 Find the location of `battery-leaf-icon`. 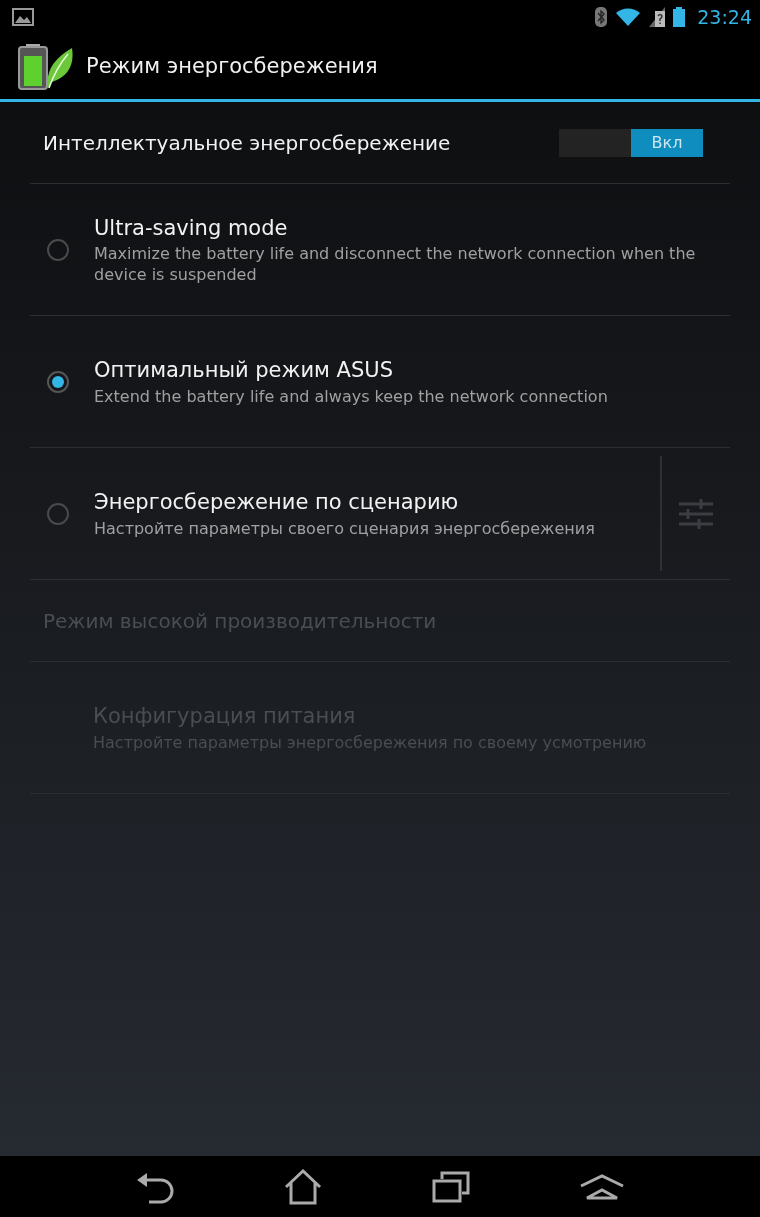

battery-leaf-icon is located at coordinates (46, 66).